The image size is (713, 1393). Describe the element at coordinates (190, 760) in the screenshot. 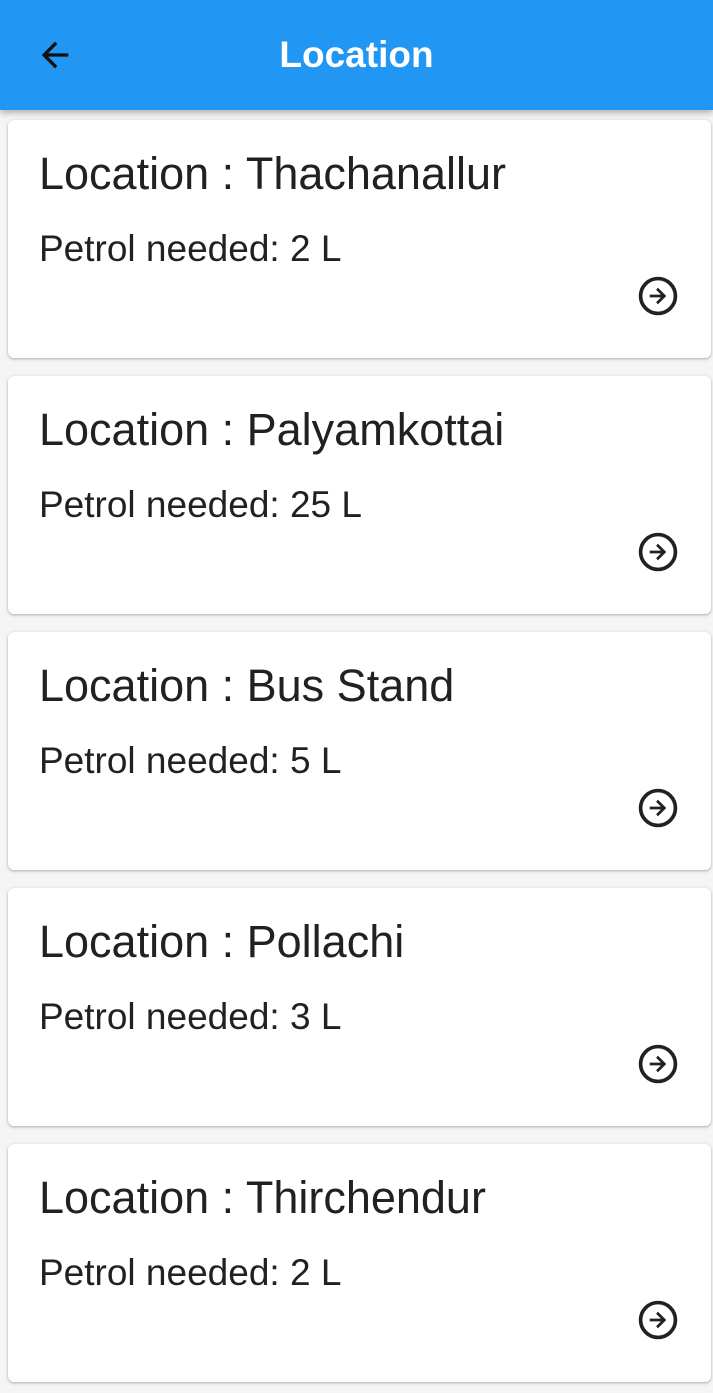

I see `petrol-needed: Petrol needed: 5 L` at that location.